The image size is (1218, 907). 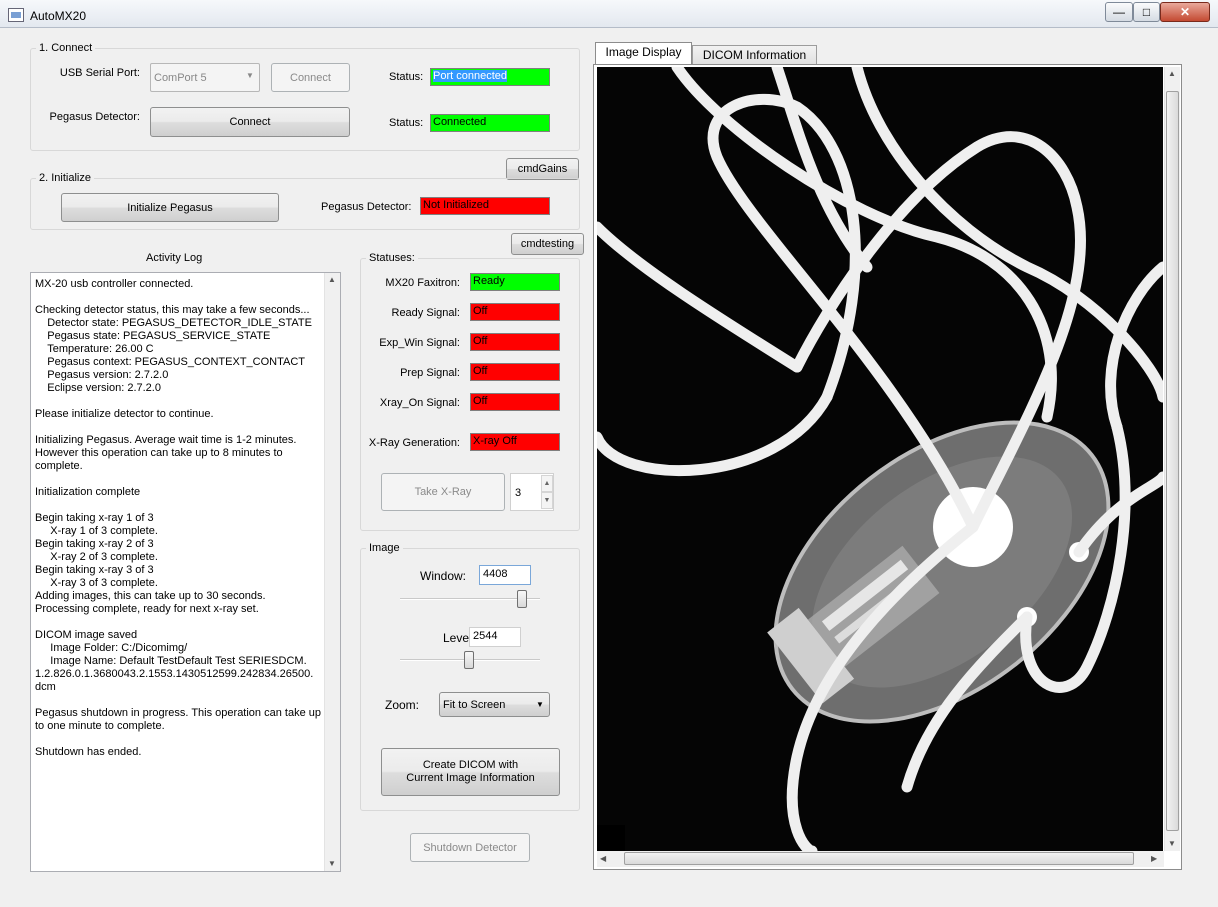 What do you see at coordinates (422, 283) in the screenshot?
I see `faxitron-label: MX20 Faxitron:` at bounding box center [422, 283].